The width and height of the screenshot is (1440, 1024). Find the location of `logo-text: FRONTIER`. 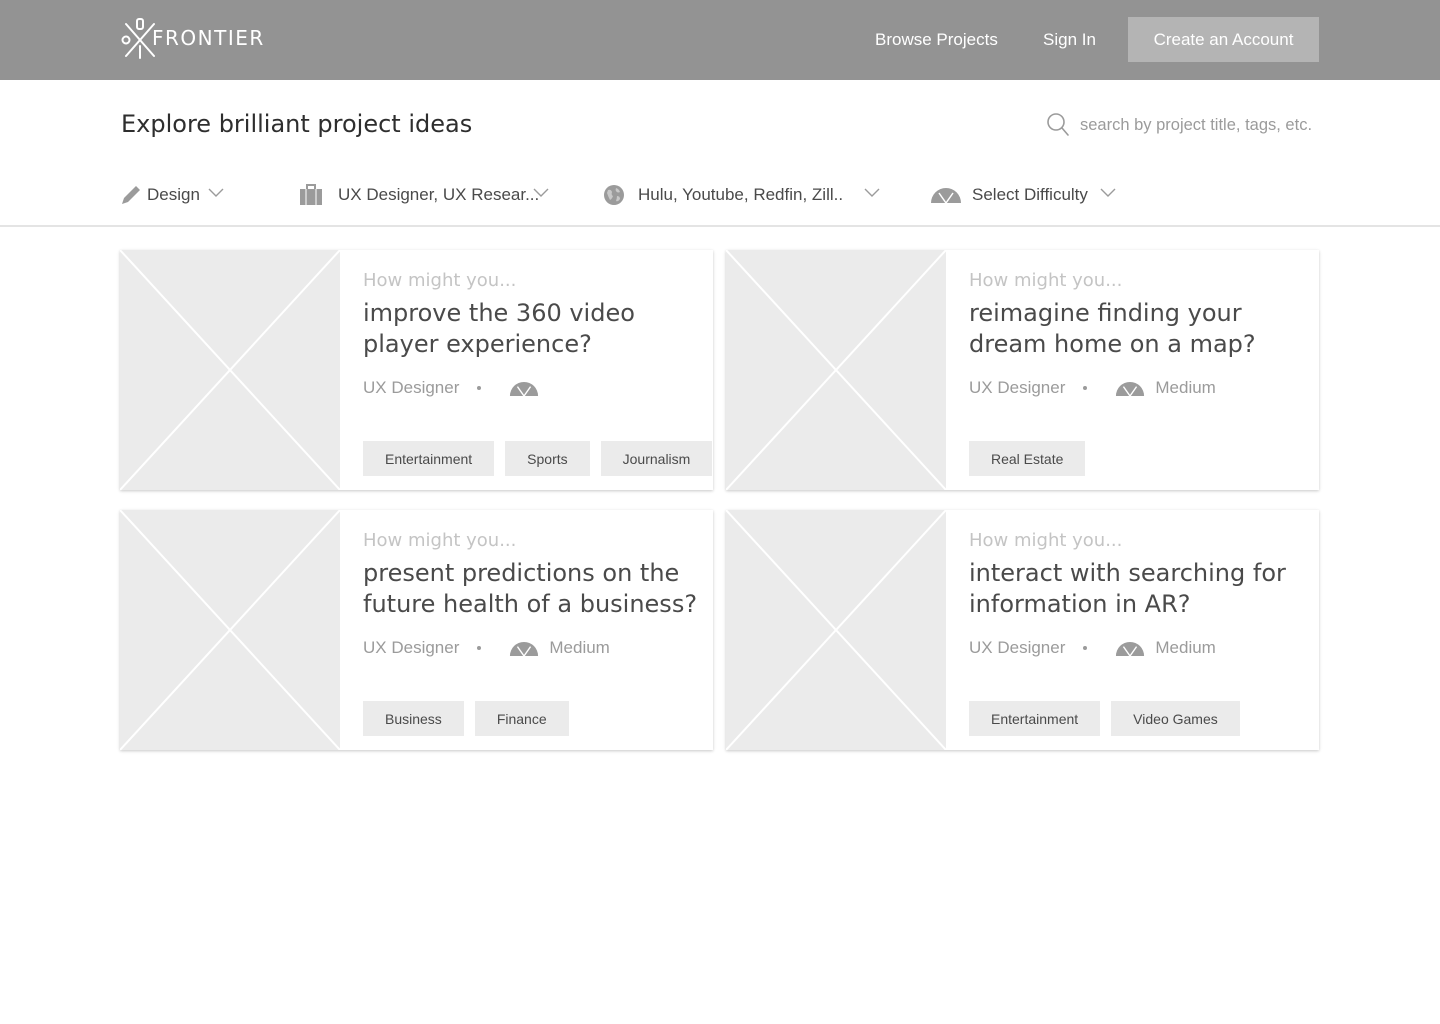

logo-text: FRONTIER is located at coordinates (208, 38).